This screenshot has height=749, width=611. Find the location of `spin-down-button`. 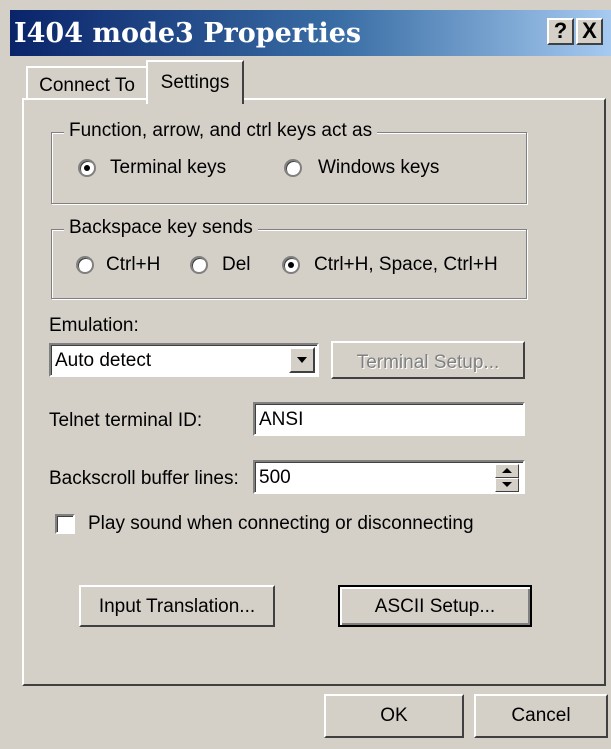

spin-down-button is located at coordinates (507, 485).